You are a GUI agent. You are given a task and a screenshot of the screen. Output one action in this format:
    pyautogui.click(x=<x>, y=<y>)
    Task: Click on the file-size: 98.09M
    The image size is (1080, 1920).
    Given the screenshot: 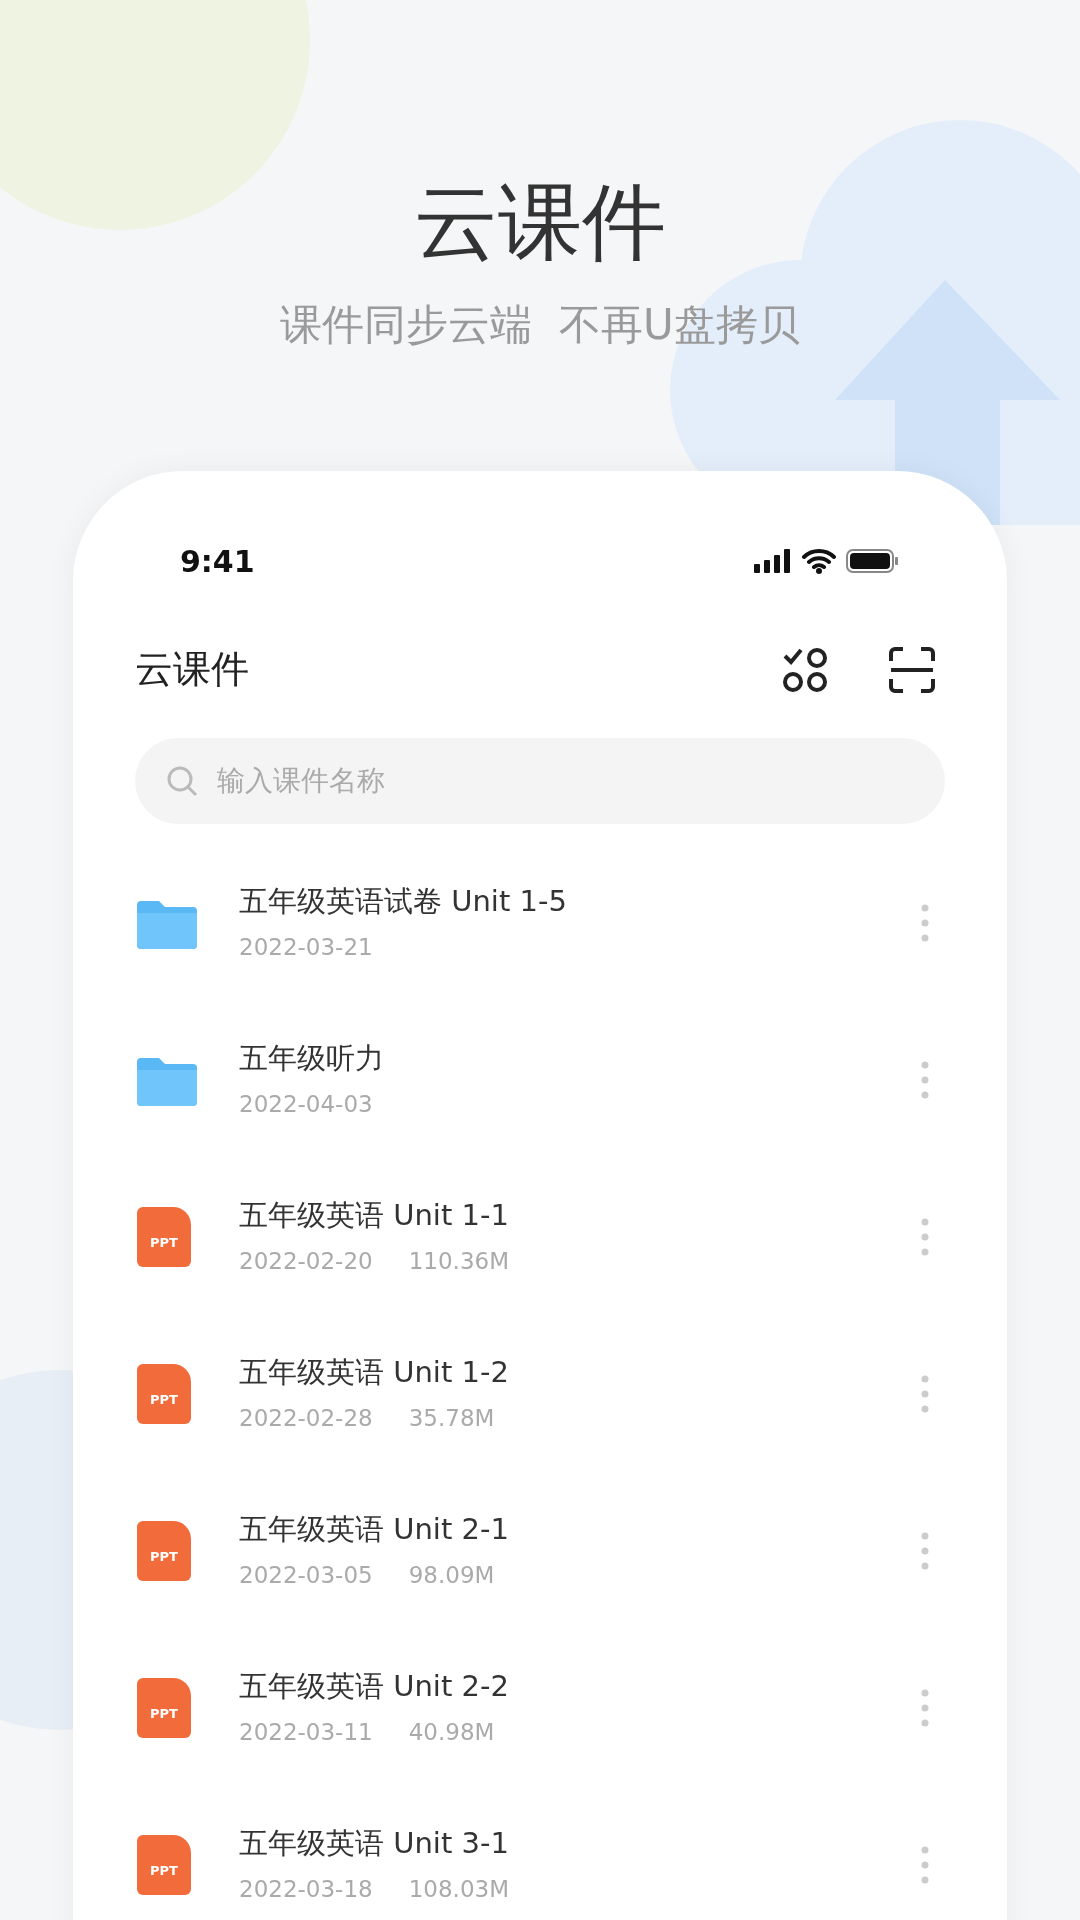 What is the action you would take?
    pyautogui.click(x=451, y=1575)
    